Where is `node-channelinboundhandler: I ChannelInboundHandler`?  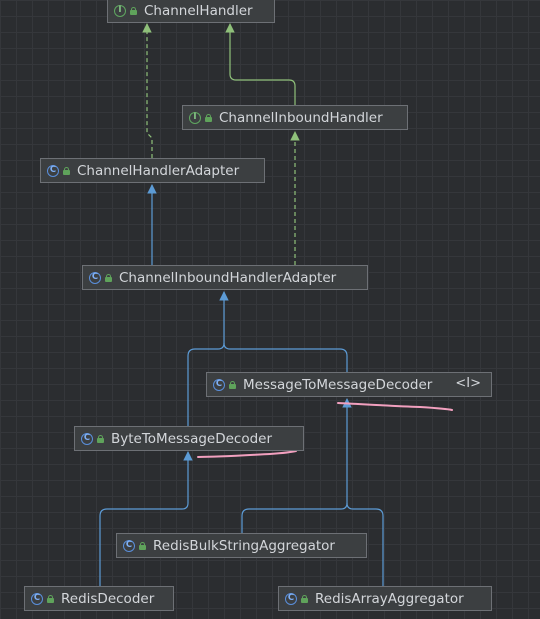 node-channelinboundhandler: I ChannelInboundHandler is located at coordinates (295, 117).